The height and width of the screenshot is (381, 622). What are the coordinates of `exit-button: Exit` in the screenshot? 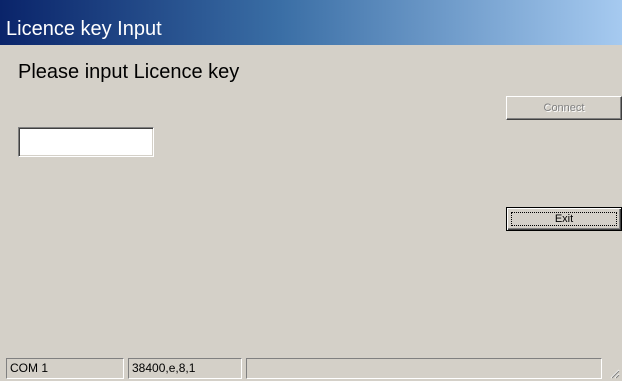 It's located at (564, 219).